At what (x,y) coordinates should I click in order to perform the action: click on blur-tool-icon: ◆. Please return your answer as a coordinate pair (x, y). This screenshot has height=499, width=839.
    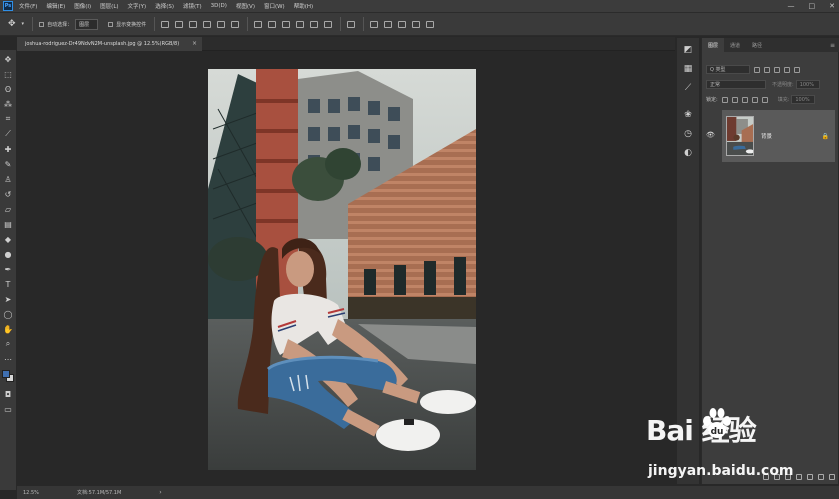
    Looking at the image, I should click on (8, 239).